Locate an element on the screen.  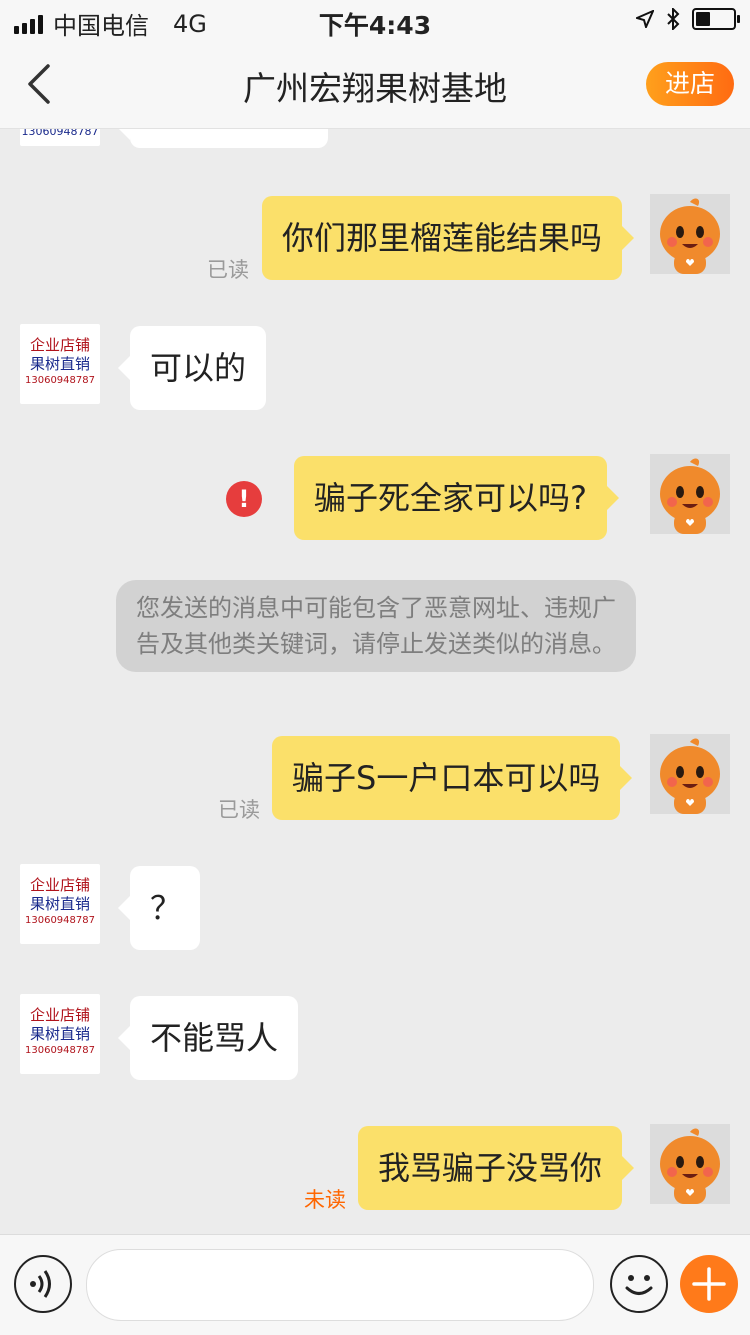
voice-icon is located at coordinates (40, 1284).